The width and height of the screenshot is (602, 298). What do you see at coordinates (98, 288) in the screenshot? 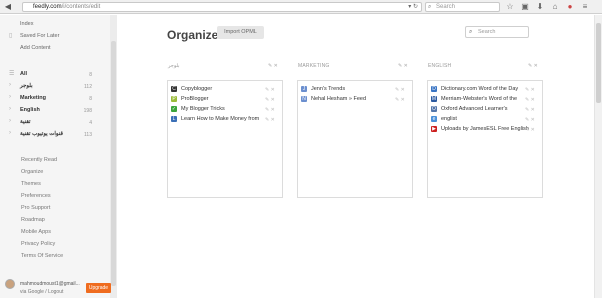
I see `upgrade-button: Upgrade` at bounding box center [98, 288].